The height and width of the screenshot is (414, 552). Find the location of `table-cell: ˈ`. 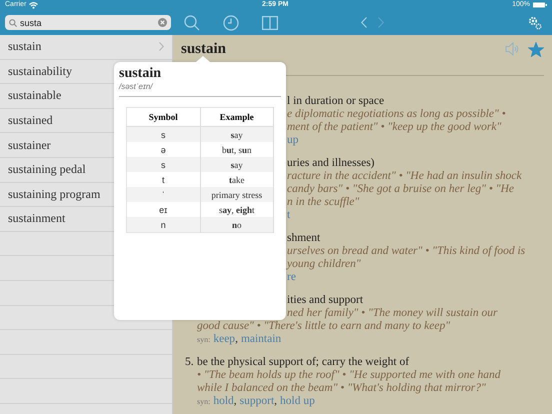

table-cell: ˈ is located at coordinates (163, 194).